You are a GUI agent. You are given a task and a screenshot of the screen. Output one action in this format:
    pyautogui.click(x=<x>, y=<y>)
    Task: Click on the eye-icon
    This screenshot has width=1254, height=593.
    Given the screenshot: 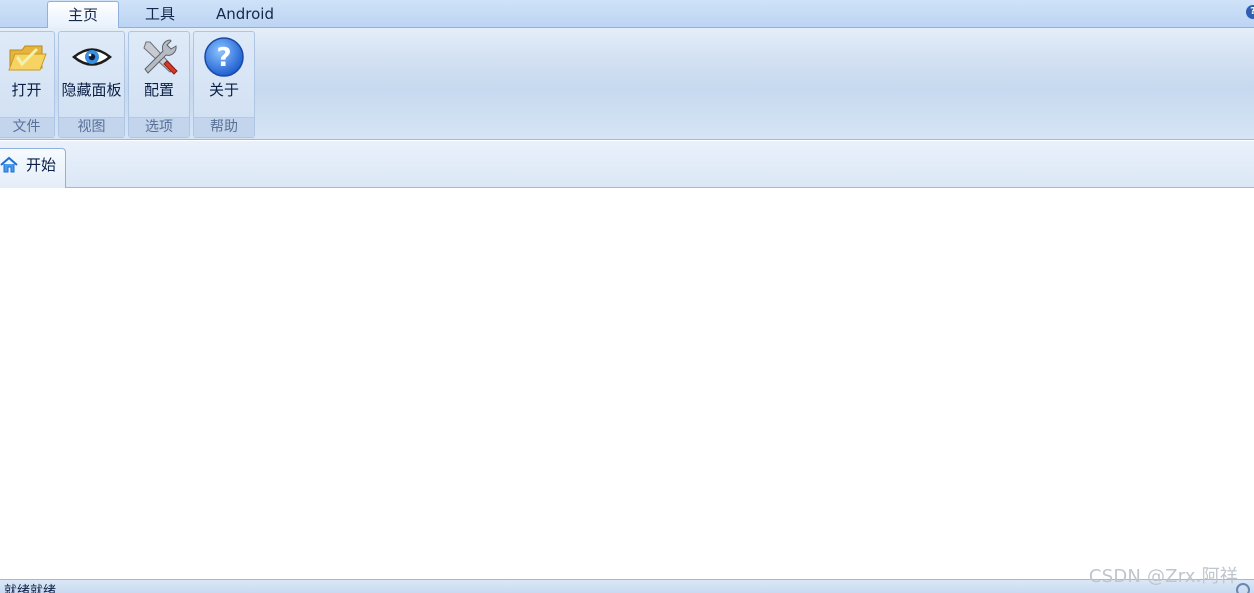 What is the action you would take?
    pyautogui.click(x=91, y=57)
    